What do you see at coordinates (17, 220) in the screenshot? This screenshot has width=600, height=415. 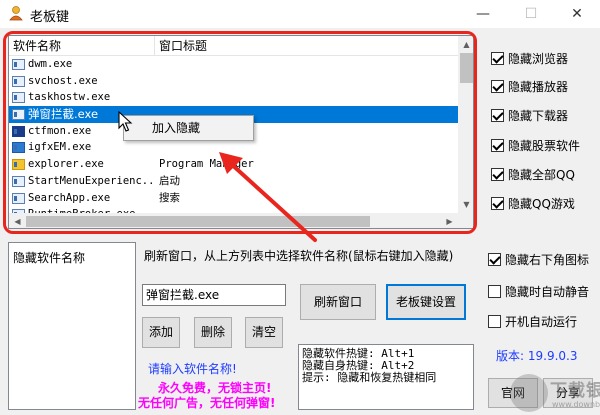 I see `scroll-left-arrow-icon: ◀` at bounding box center [17, 220].